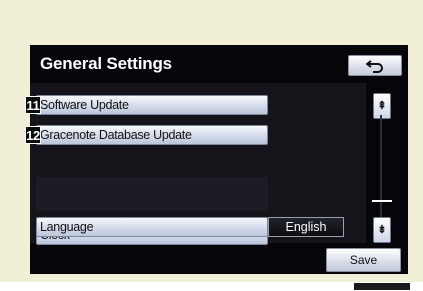  What do you see at coordinates (382, 286) in the screenshot?
I see `image-reference-tag` at bounding box center [382, 286].